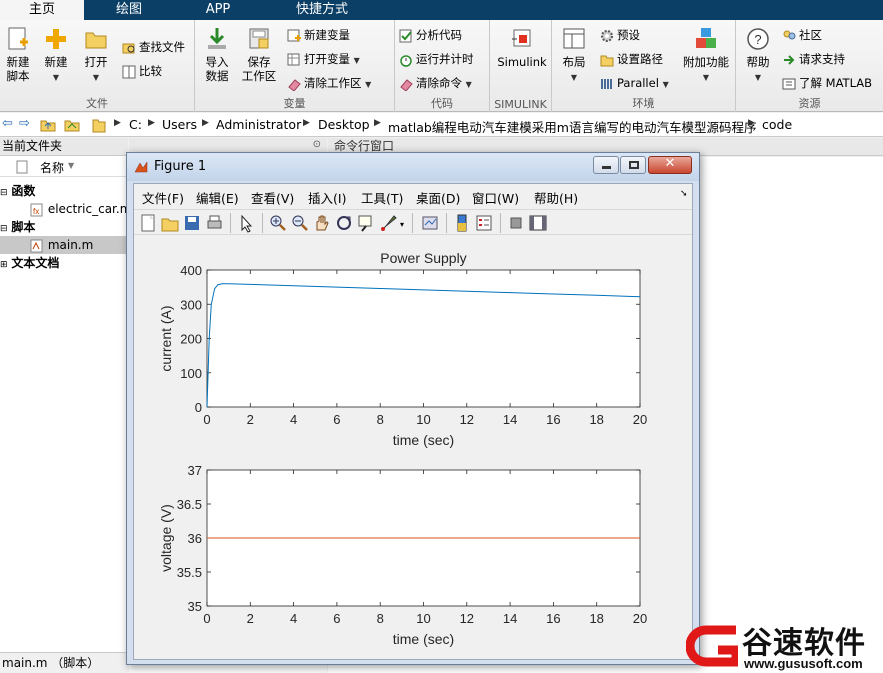 The height and width of the screenshot is (673, 883). Describe the element at coordinates (322, 10) in the screenshot. I see `tab-shortcuts: 快捷方式` at that location.